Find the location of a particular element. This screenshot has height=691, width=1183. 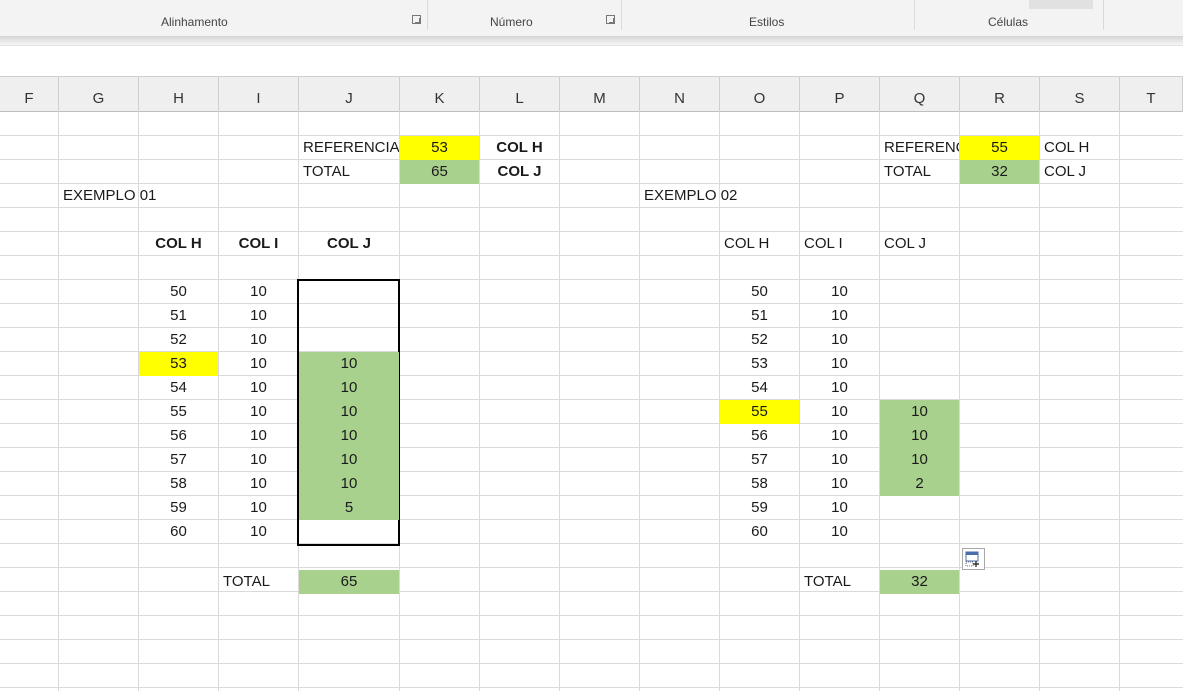

ex2-header-i: COL I is located at coordinates (839, 244).